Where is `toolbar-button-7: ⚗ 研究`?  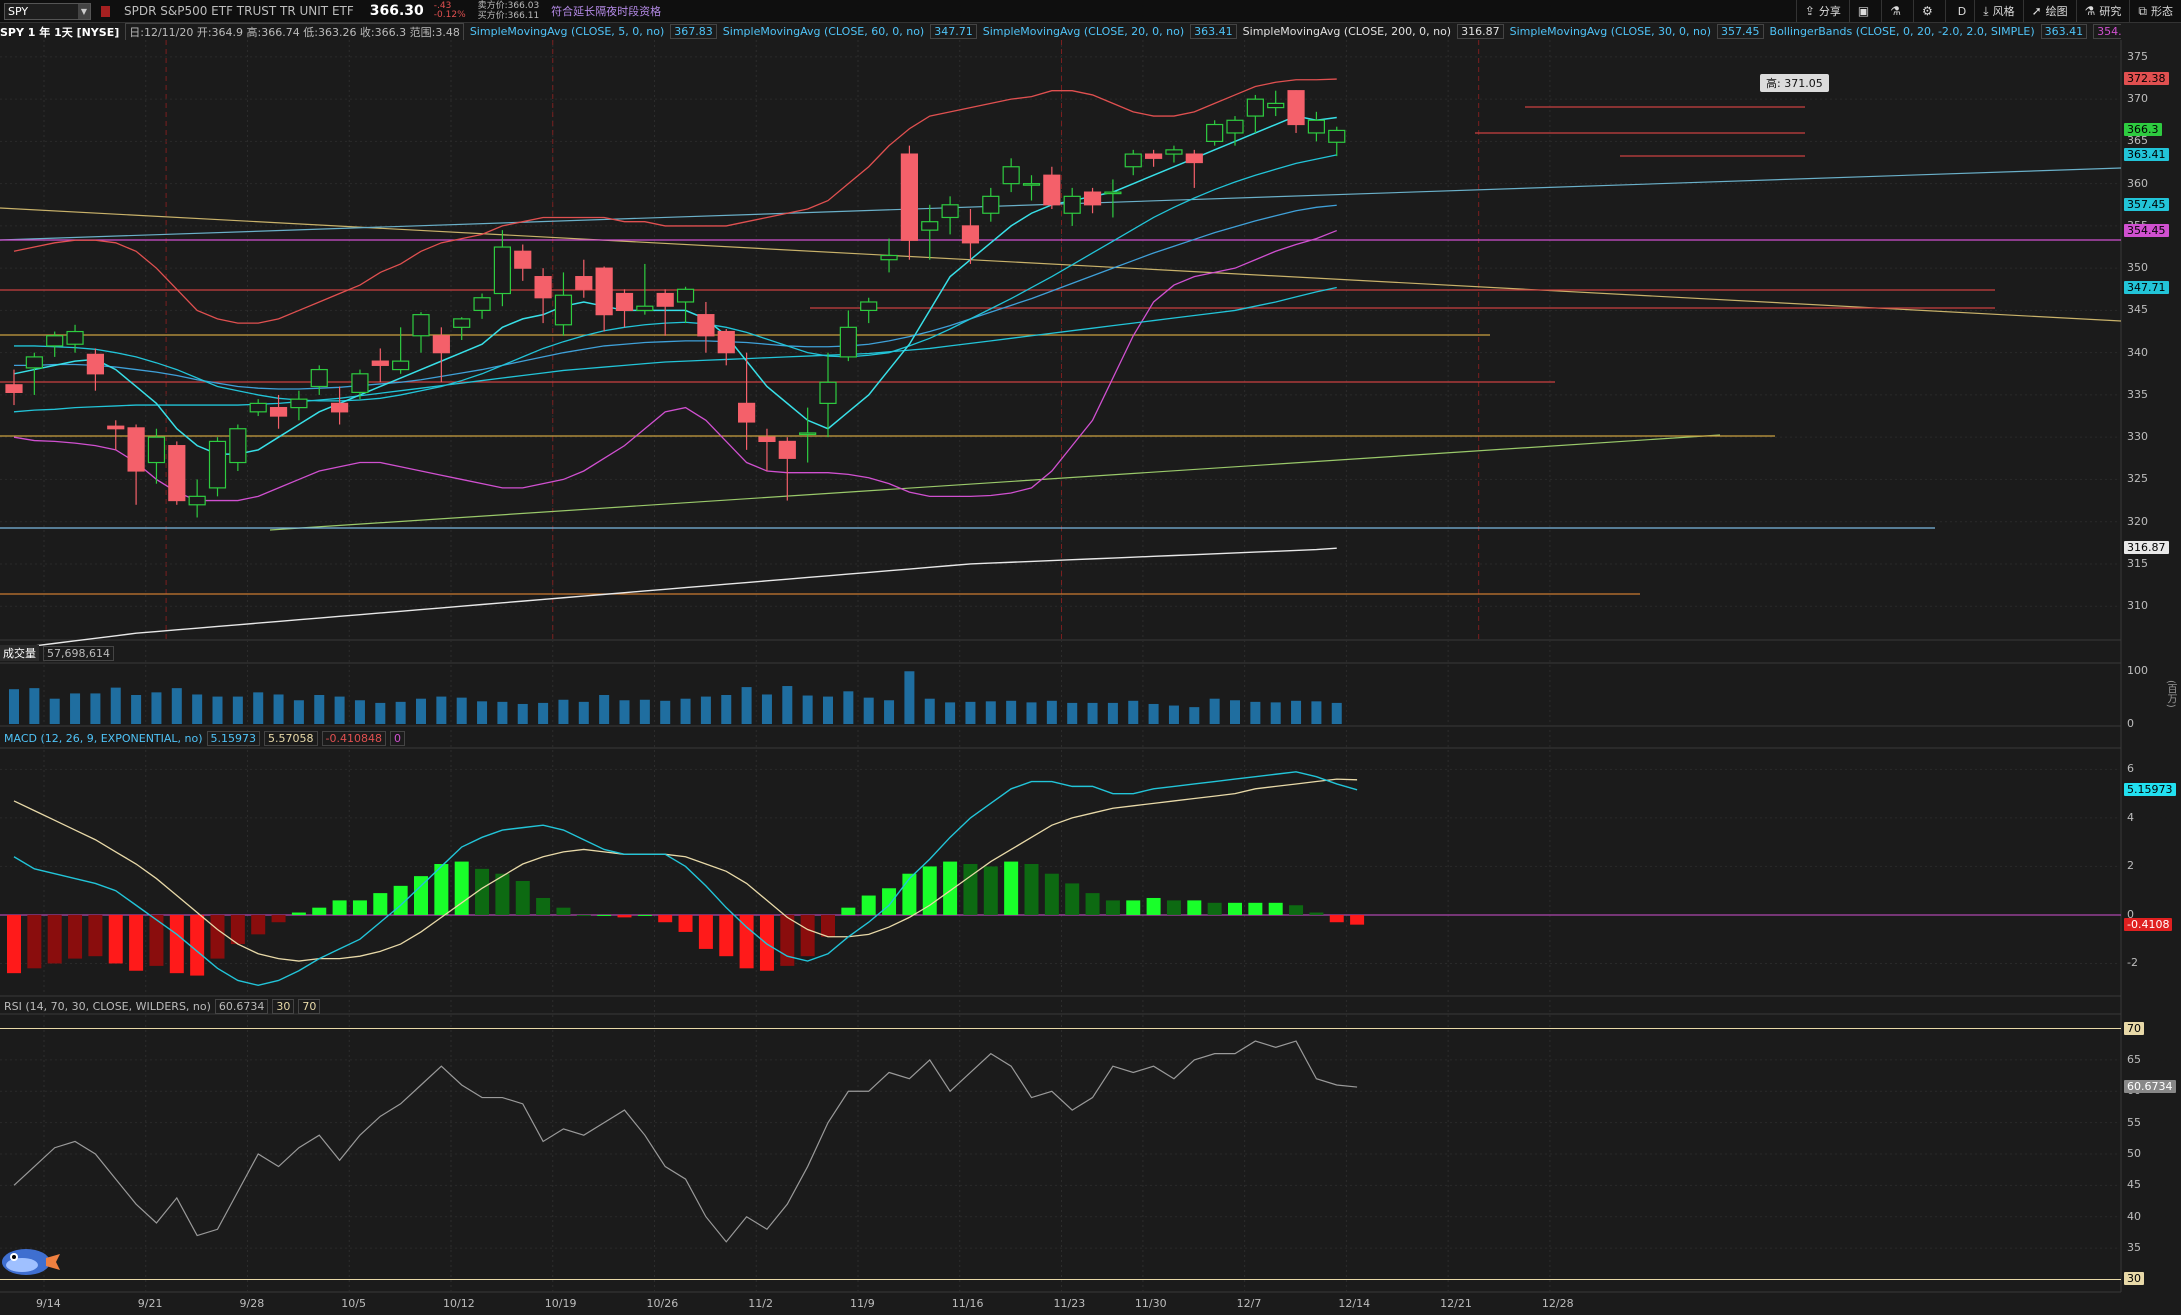
toolbar-button-7: ⚗ 研究 is located at coordinates (2102, 11).